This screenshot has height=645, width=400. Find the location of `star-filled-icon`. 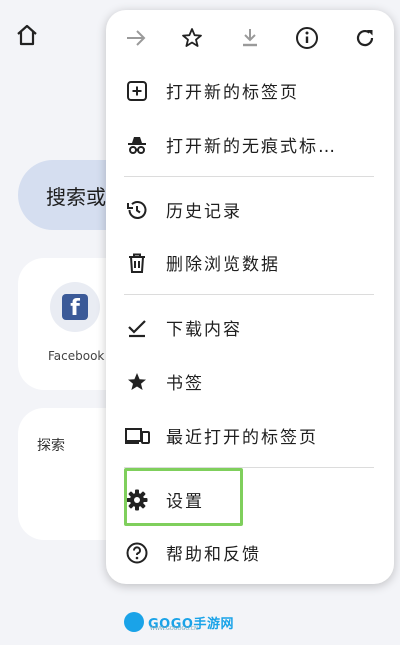

star-filled-icon is located at coordinates (137, 382).